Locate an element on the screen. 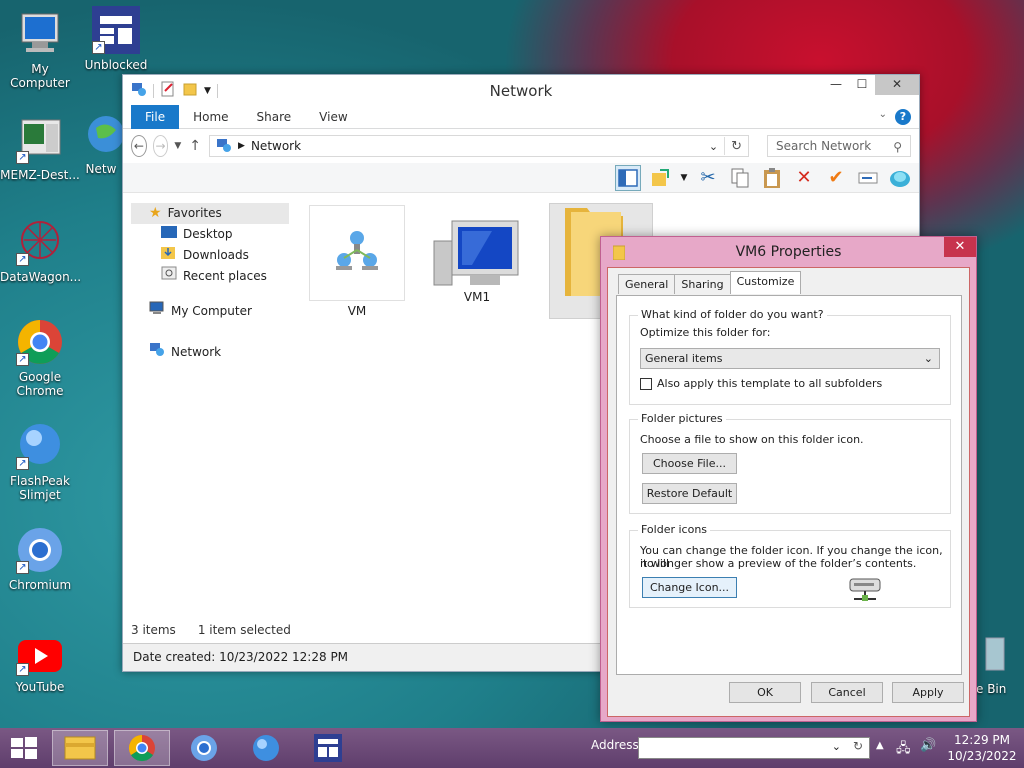  taskbar-address-input: ⌄ ↻ is located at coordinates (754, 748).